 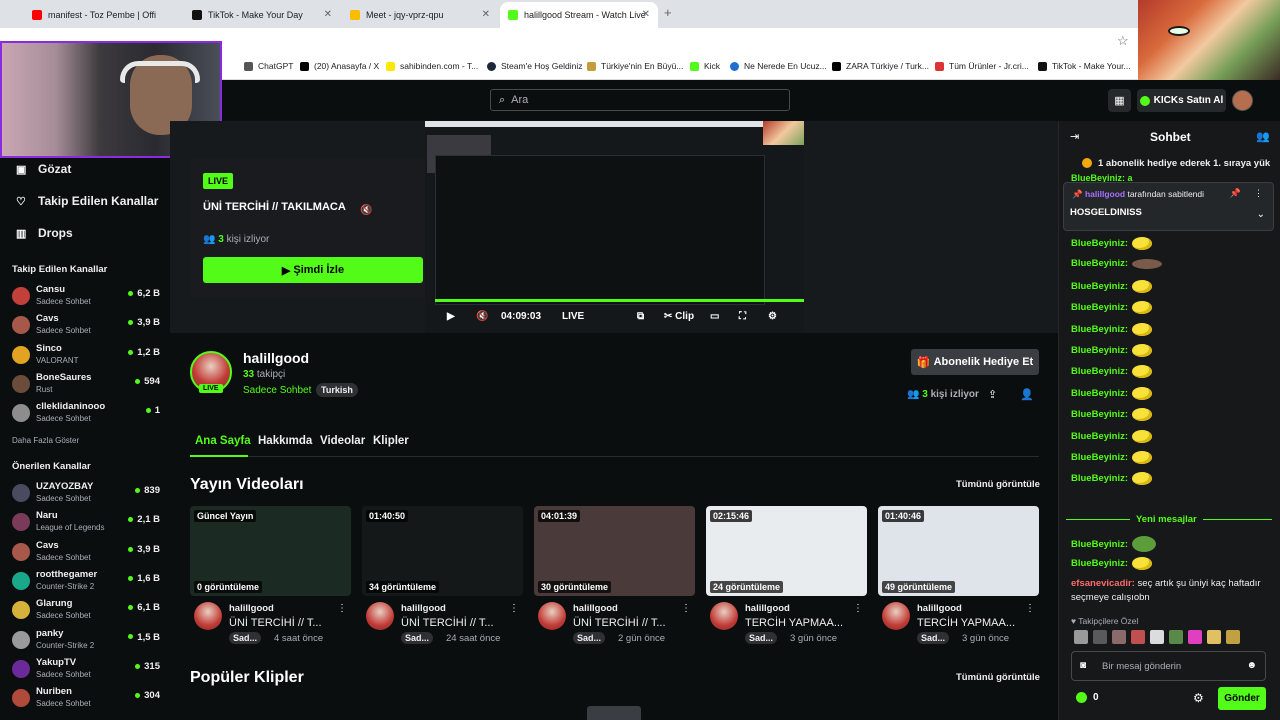 I want to click on pin-icon: 📌, so click(x=1235, y=193).